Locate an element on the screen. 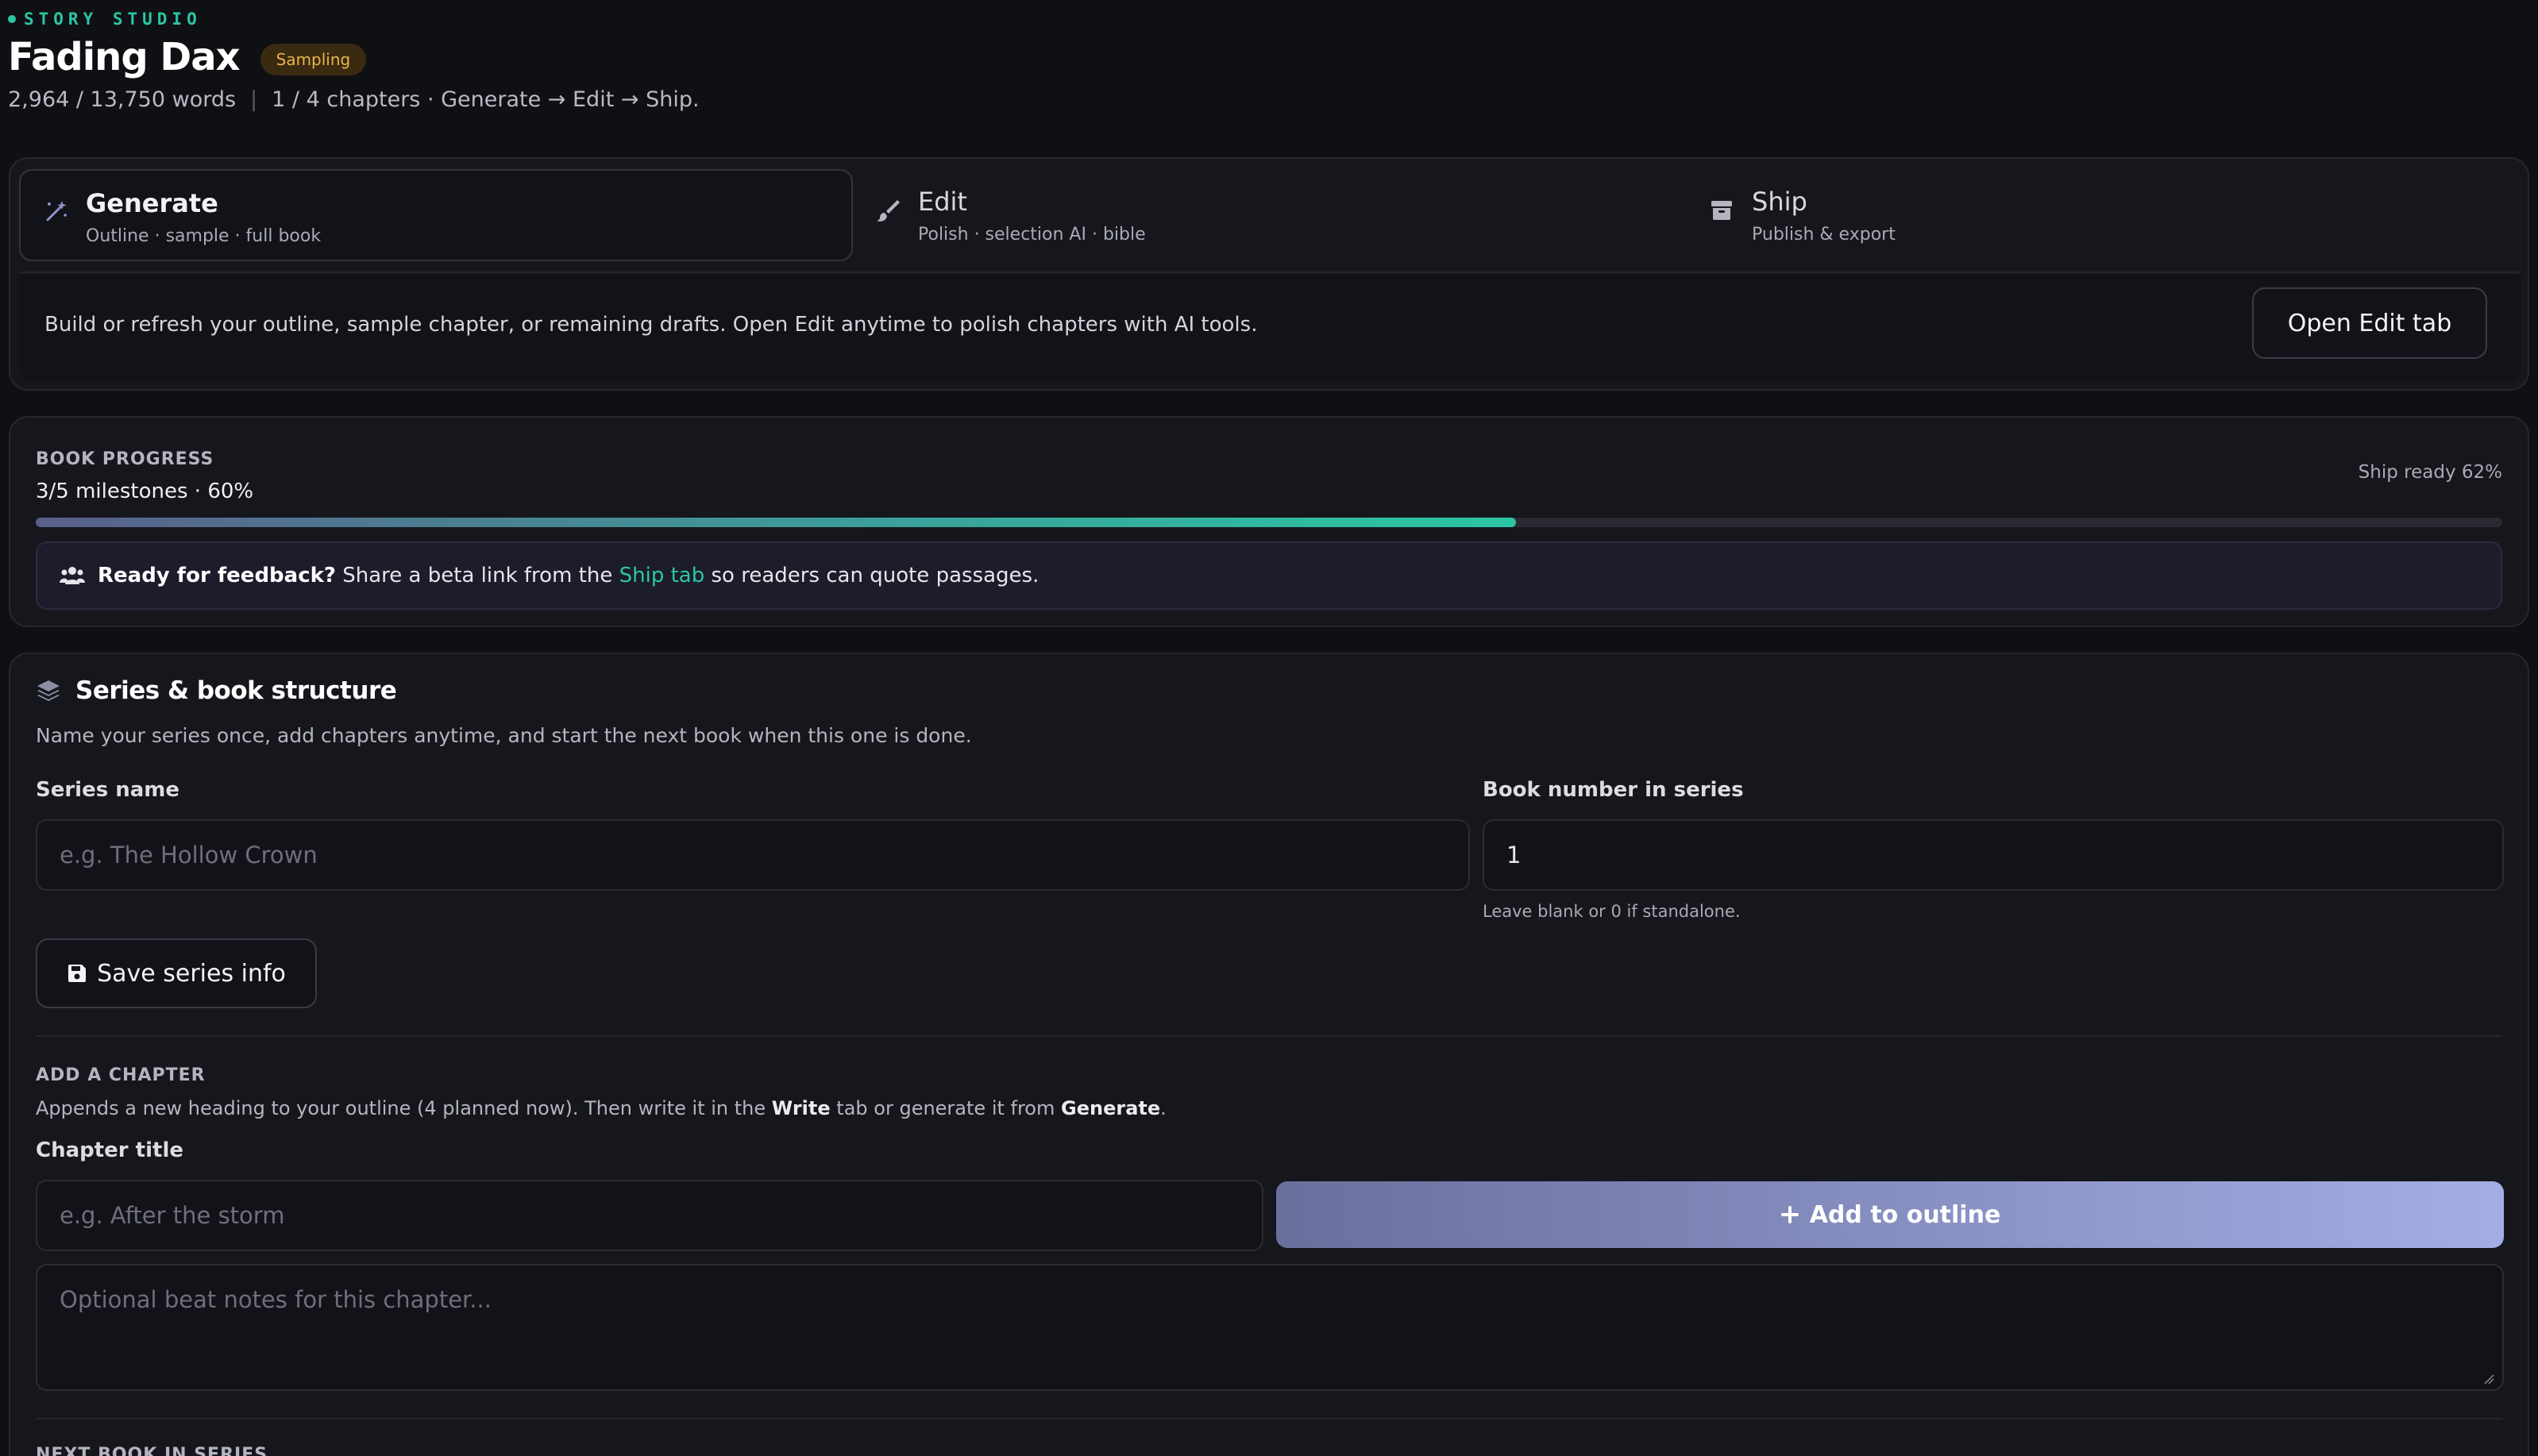 This screenshot has width=2538, height=1456. tab-edit-subtitle: Polish · selection AI · bible is located at coordinates (1032, 235).